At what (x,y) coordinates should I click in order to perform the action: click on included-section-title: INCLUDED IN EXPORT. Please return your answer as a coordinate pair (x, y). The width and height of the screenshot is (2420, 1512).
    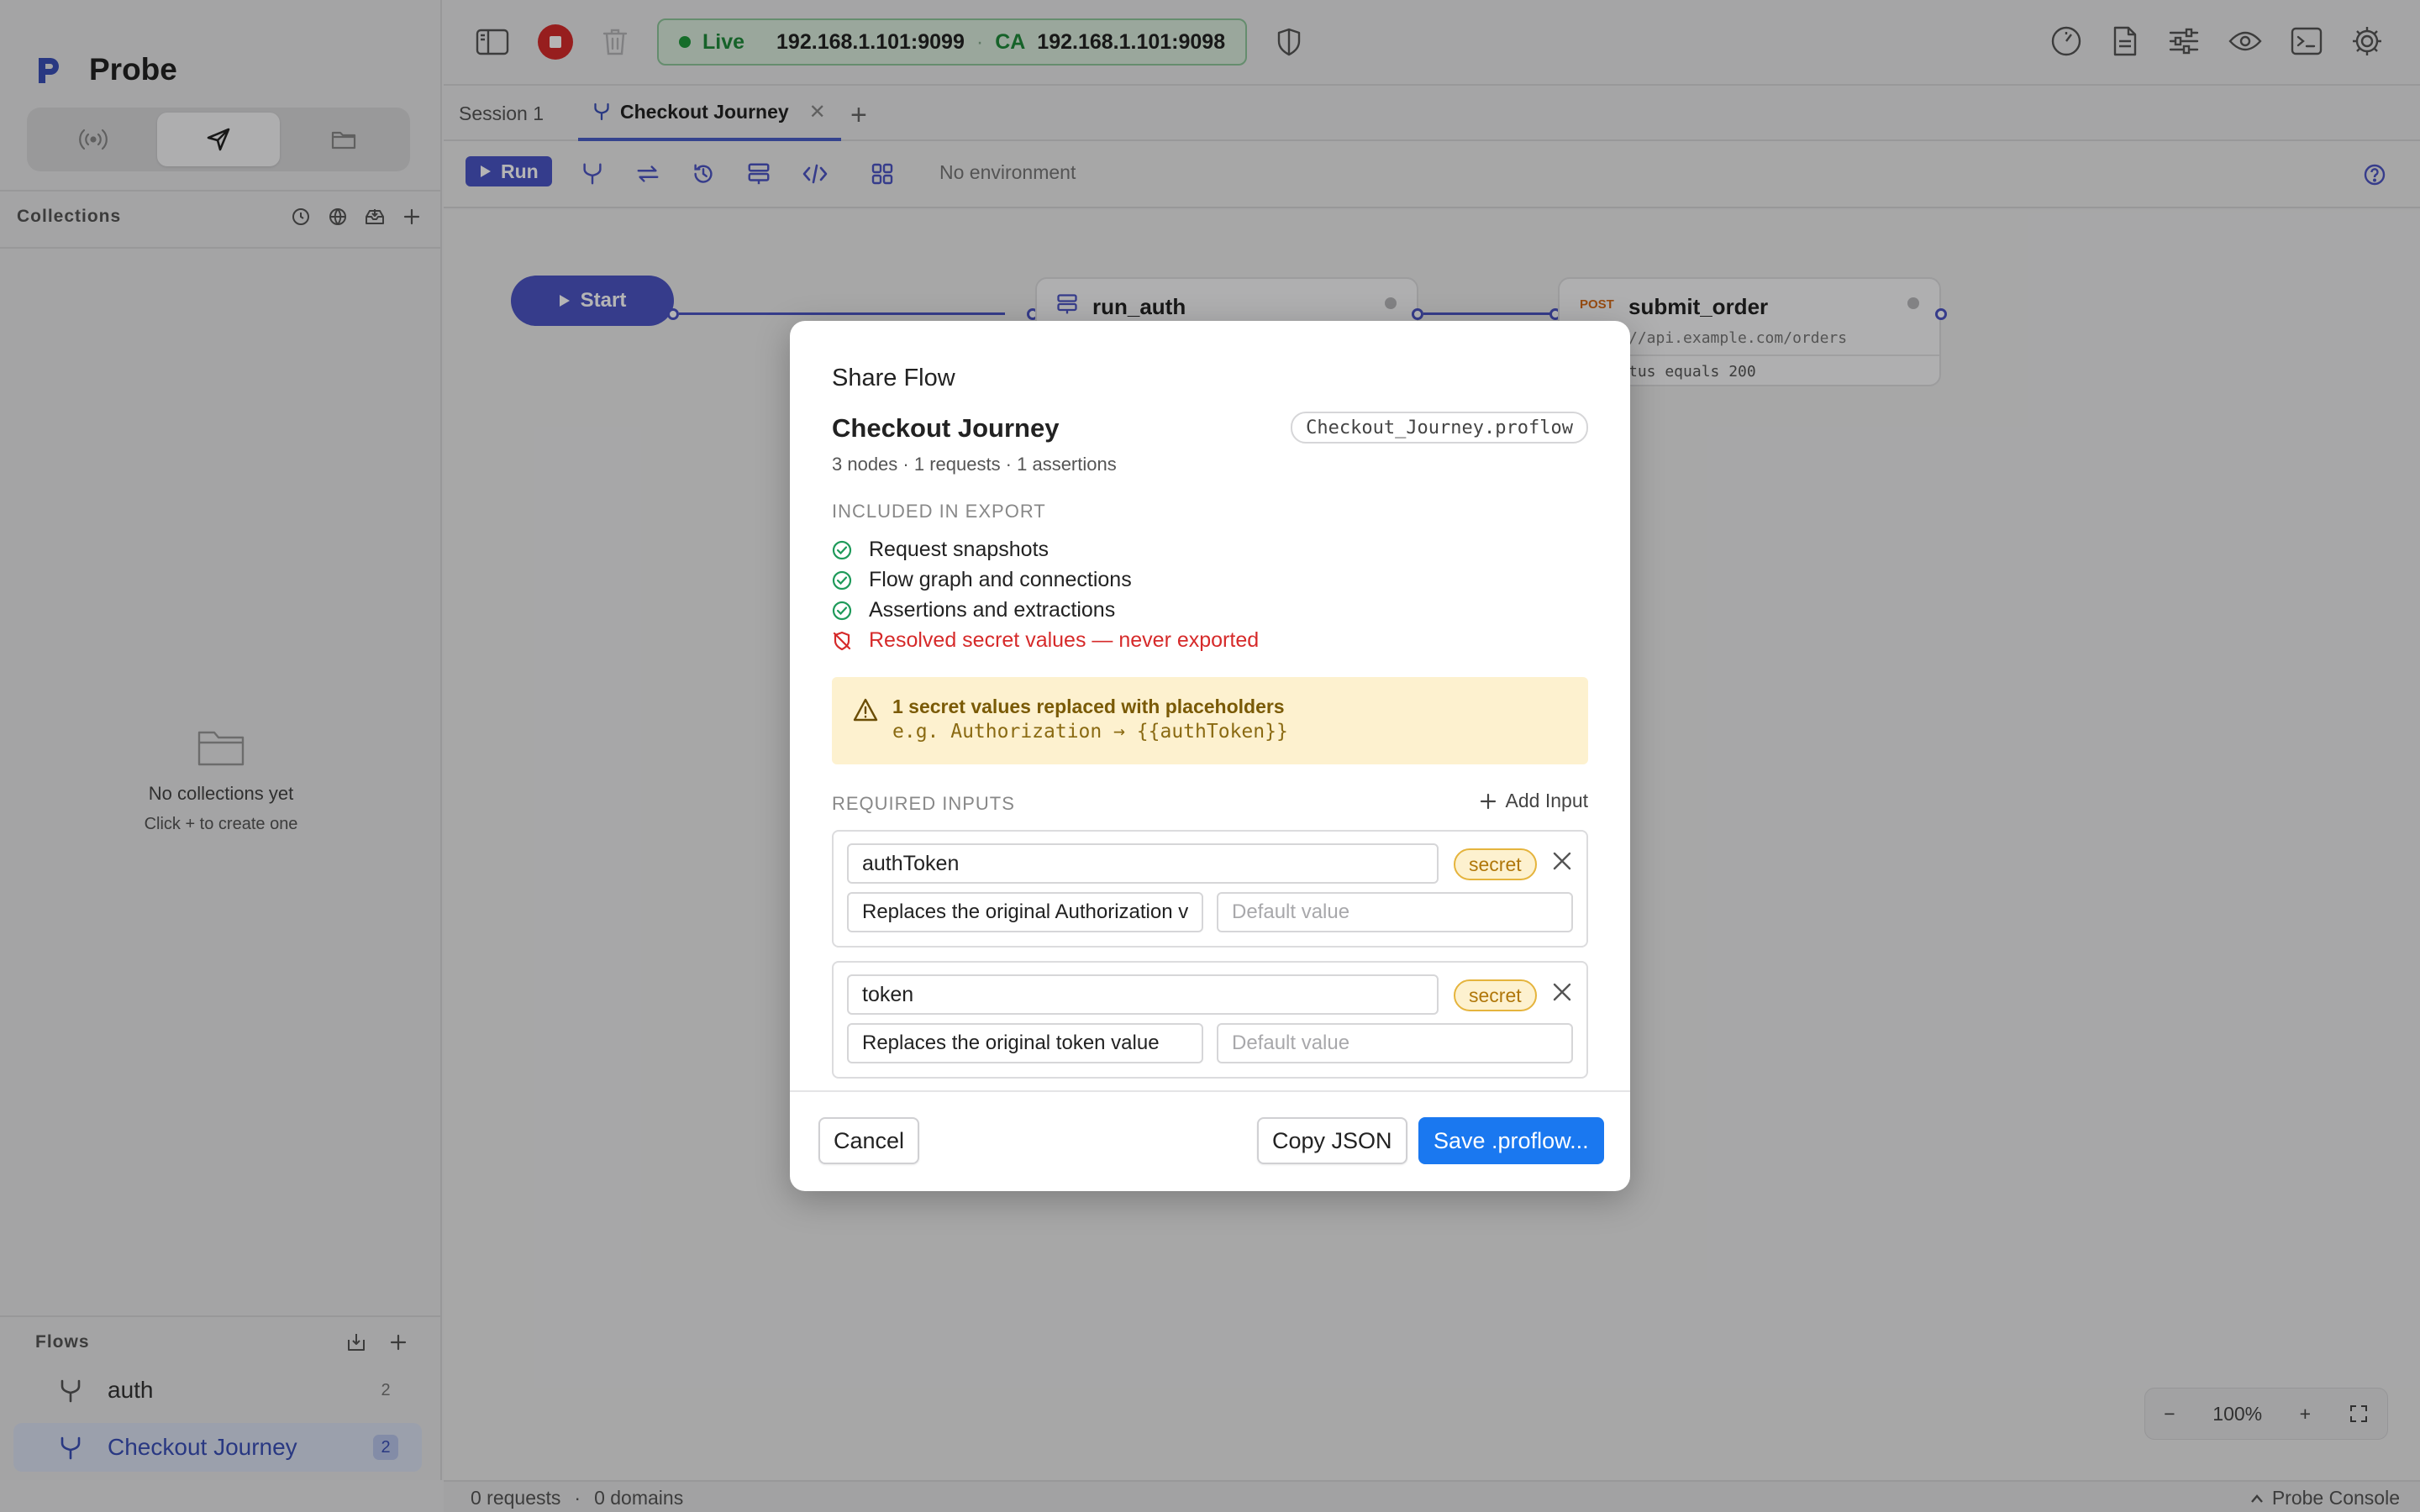
    Looking at the image, I should click on (939, 511).